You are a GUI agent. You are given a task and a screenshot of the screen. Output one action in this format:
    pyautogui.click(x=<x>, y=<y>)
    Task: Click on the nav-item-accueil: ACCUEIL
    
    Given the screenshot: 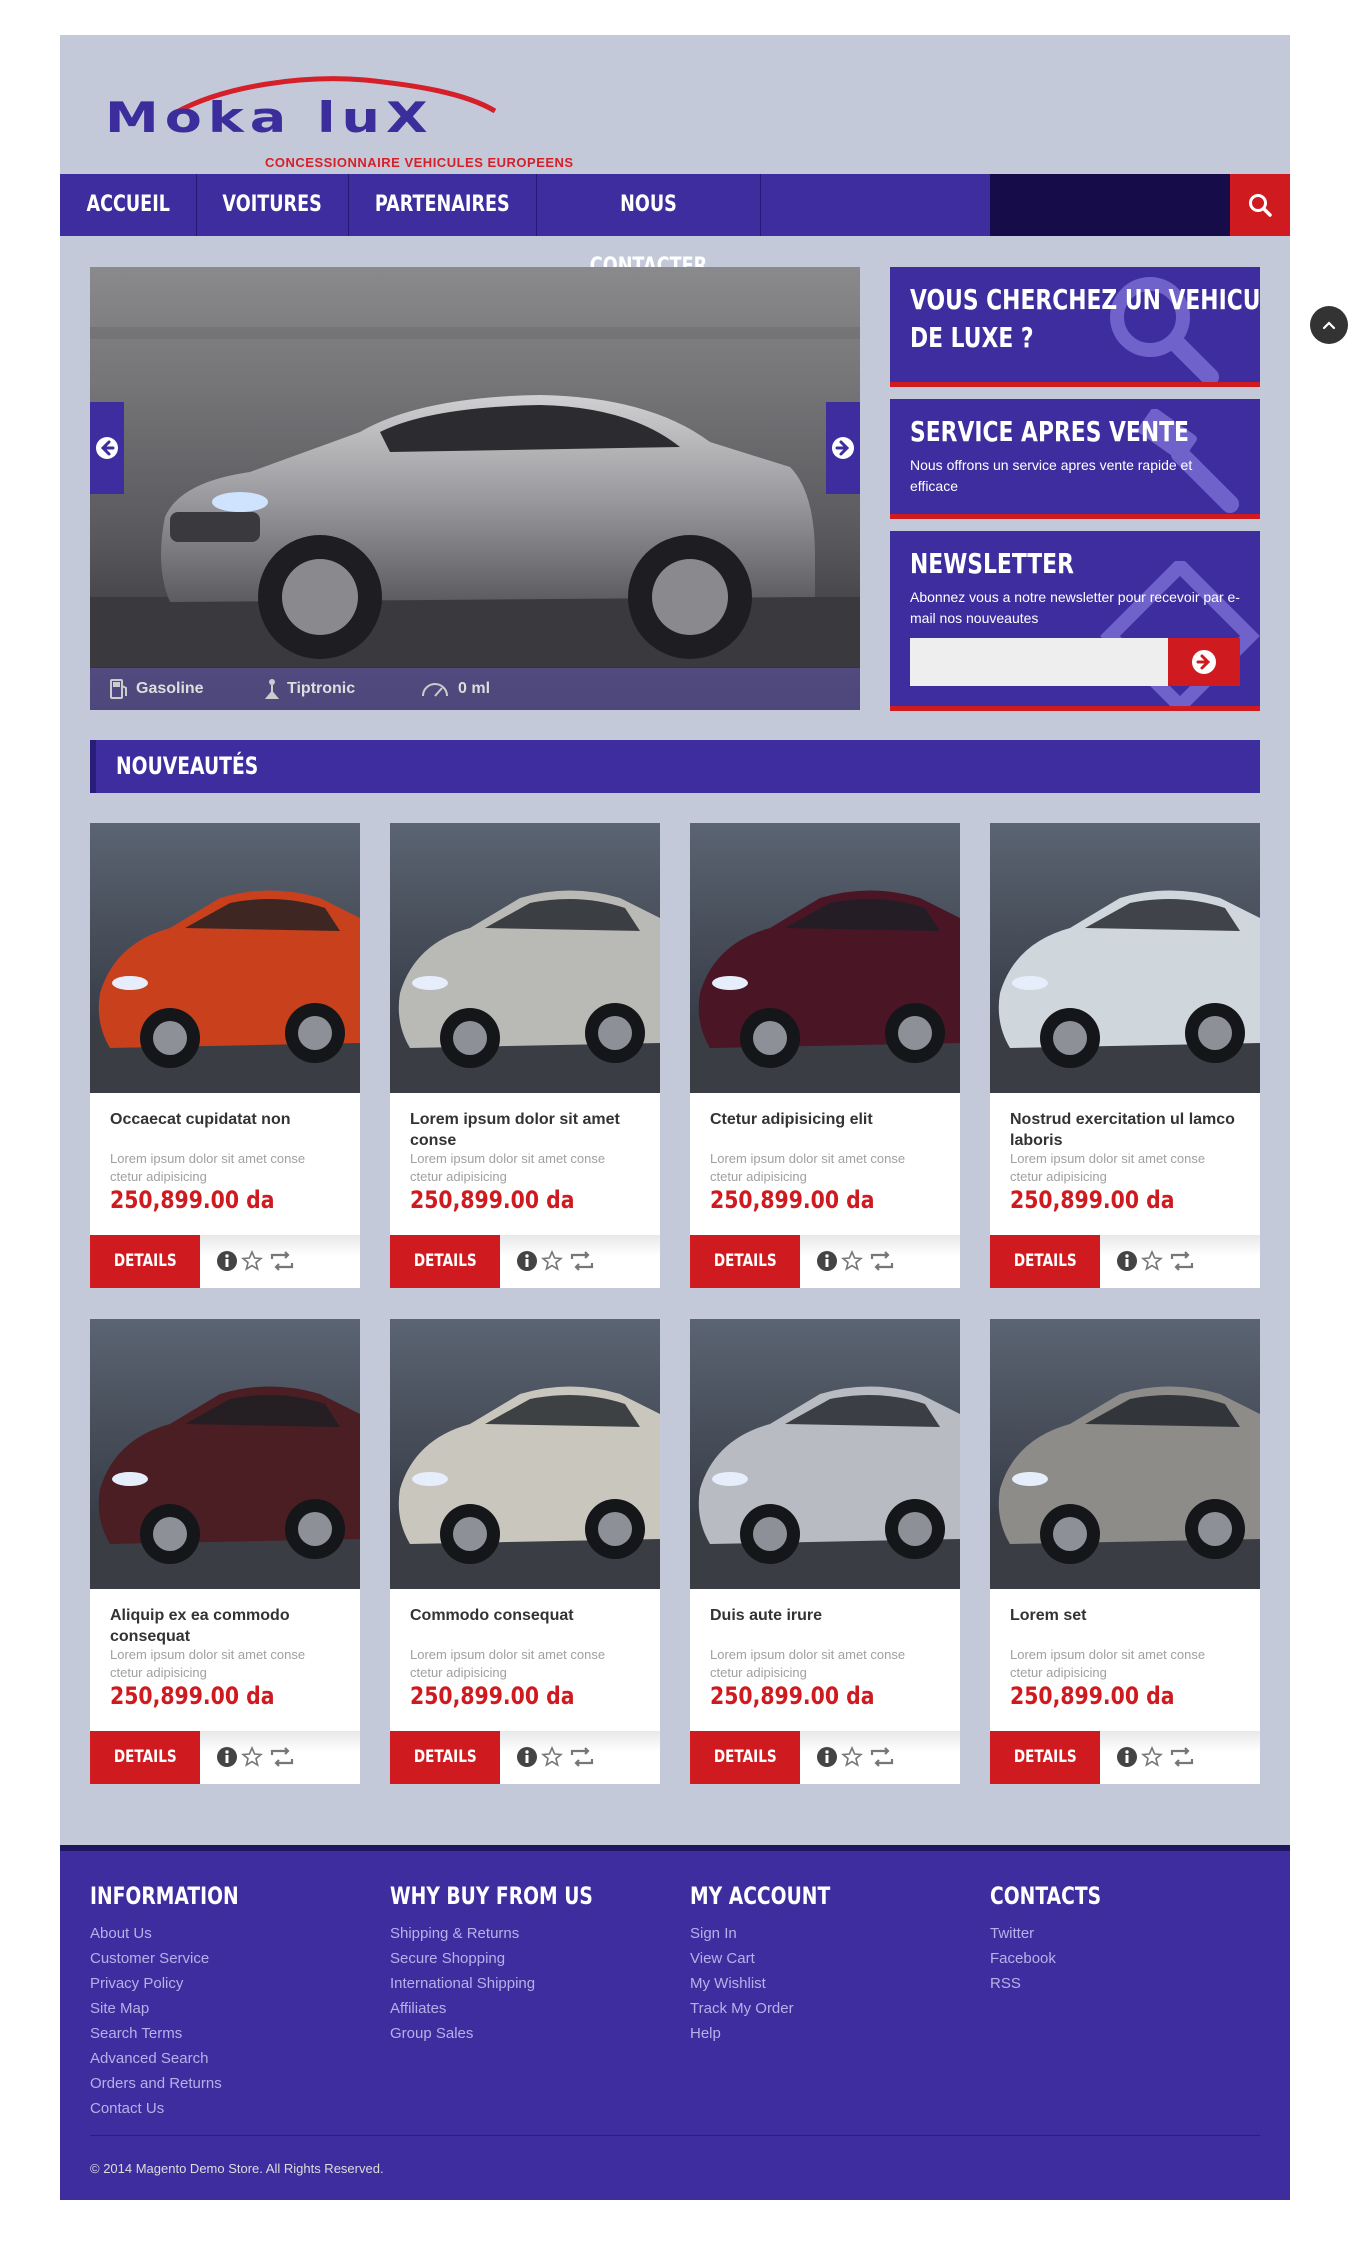 What is the action you would take?
    pyautogui.click(x=128, y=205)
    